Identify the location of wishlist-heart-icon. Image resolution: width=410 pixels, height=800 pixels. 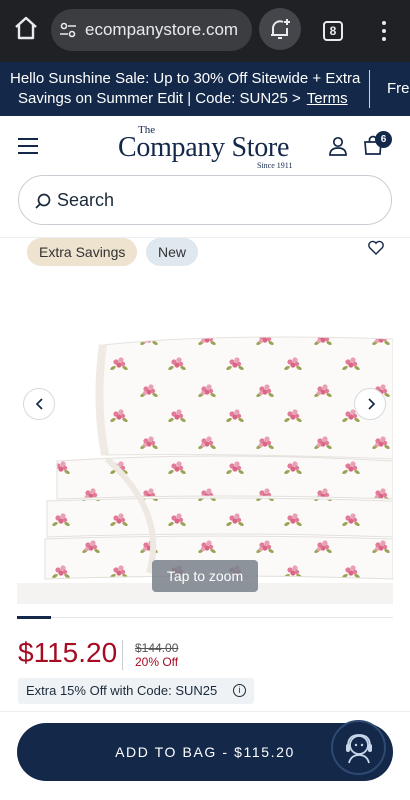
(376, 248).